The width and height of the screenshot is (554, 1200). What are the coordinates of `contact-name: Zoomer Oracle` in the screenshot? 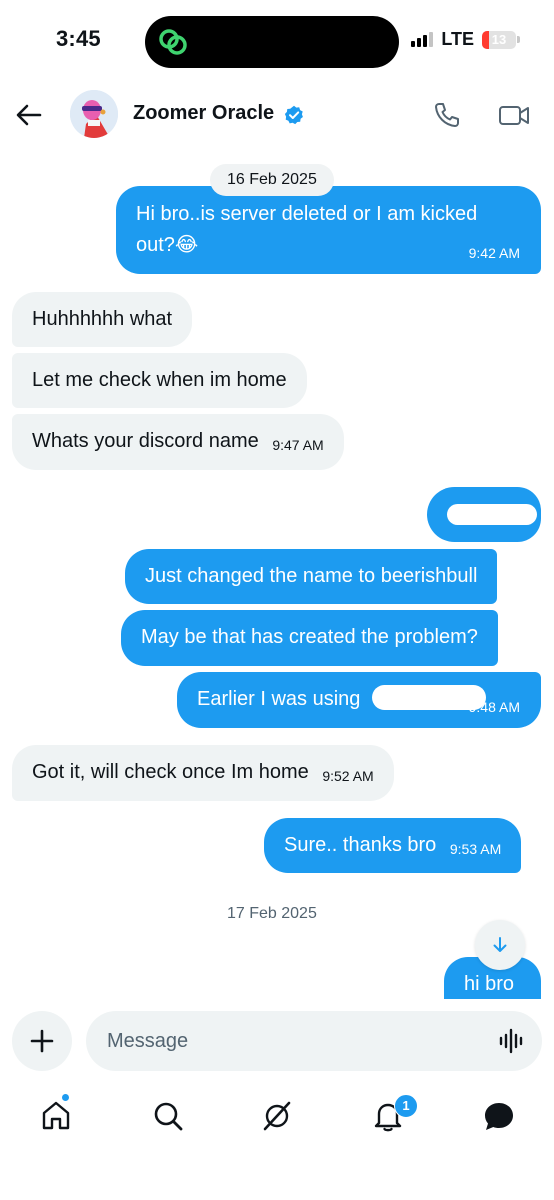 It's located at (203, 113).